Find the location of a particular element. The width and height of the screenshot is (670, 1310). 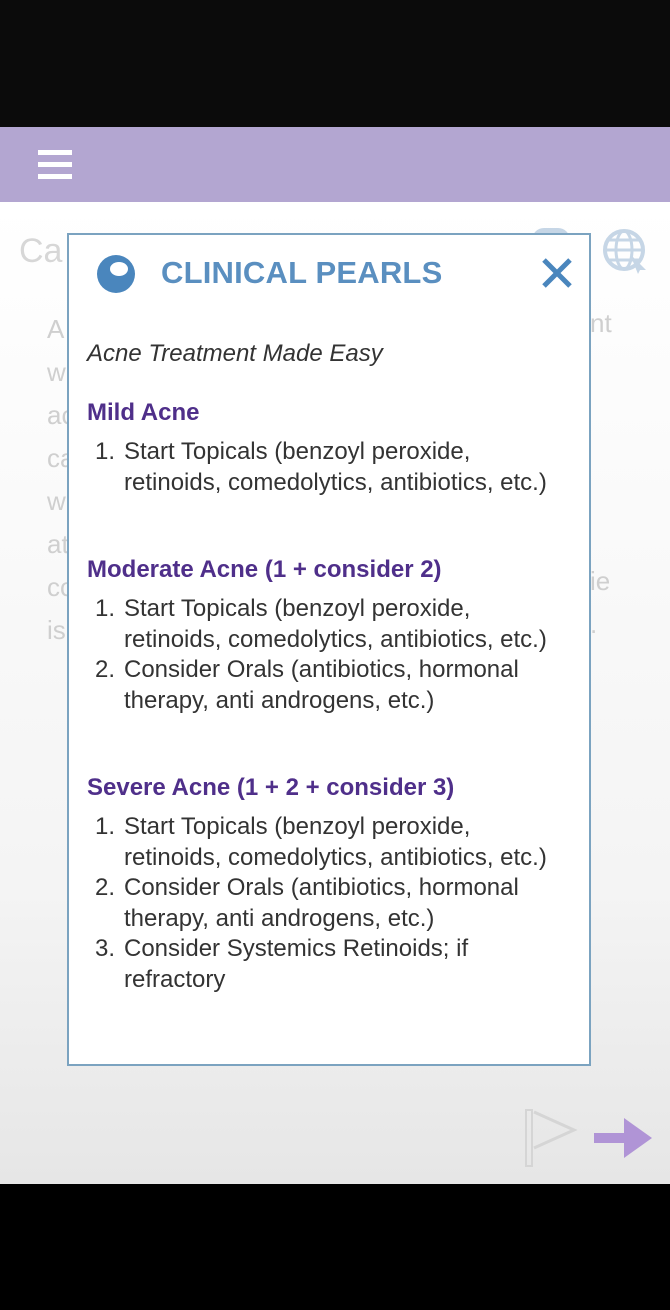

navigation-bar-area is located at coordinates (335, 1247).